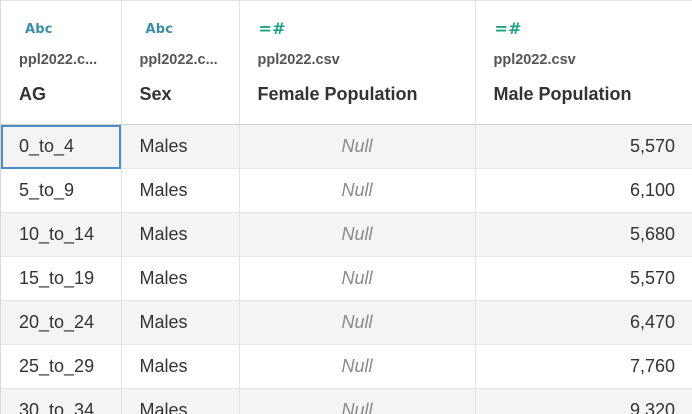 The height and width of the screenshot is (414, 692). Describe the element at coordinates (61, 234) in the screenshot. I see `cell-ag: 10_to_14` at that location.